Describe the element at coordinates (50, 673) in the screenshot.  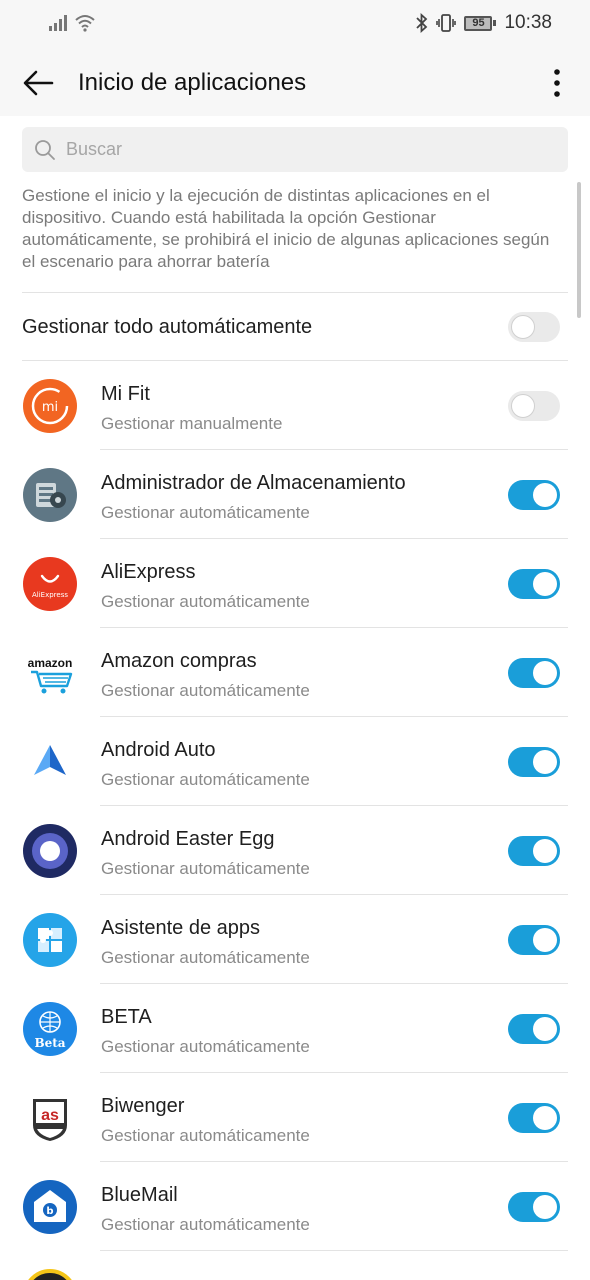
I see `amazon-icon: amazon` at that location.